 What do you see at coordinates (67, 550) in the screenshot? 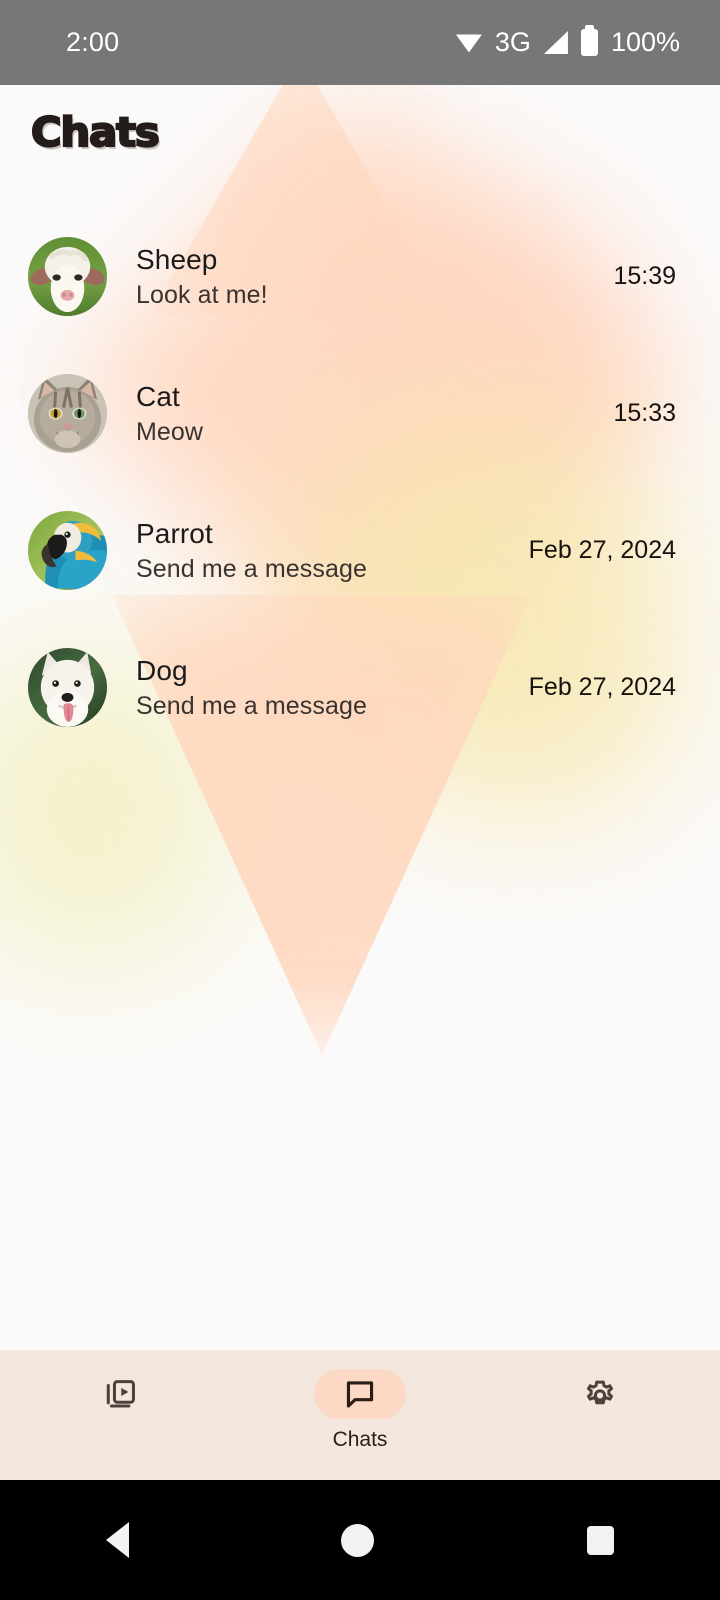
I see `parrot-avatar` at bounding box center [67, 550].